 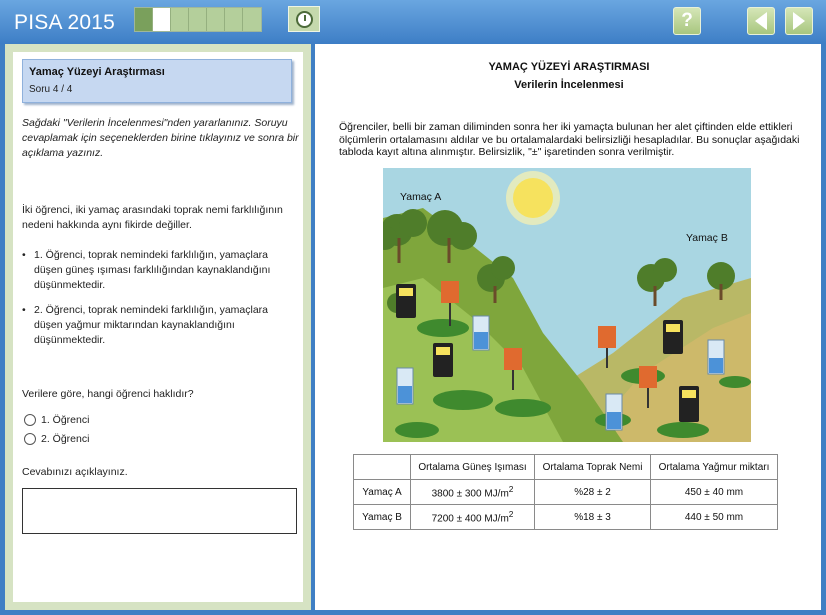 What do you see at coordinates (472, 467) in the screenshot?
I see `column-header: Ortalama Güneş Işıması` at bounding box center [472, 467].